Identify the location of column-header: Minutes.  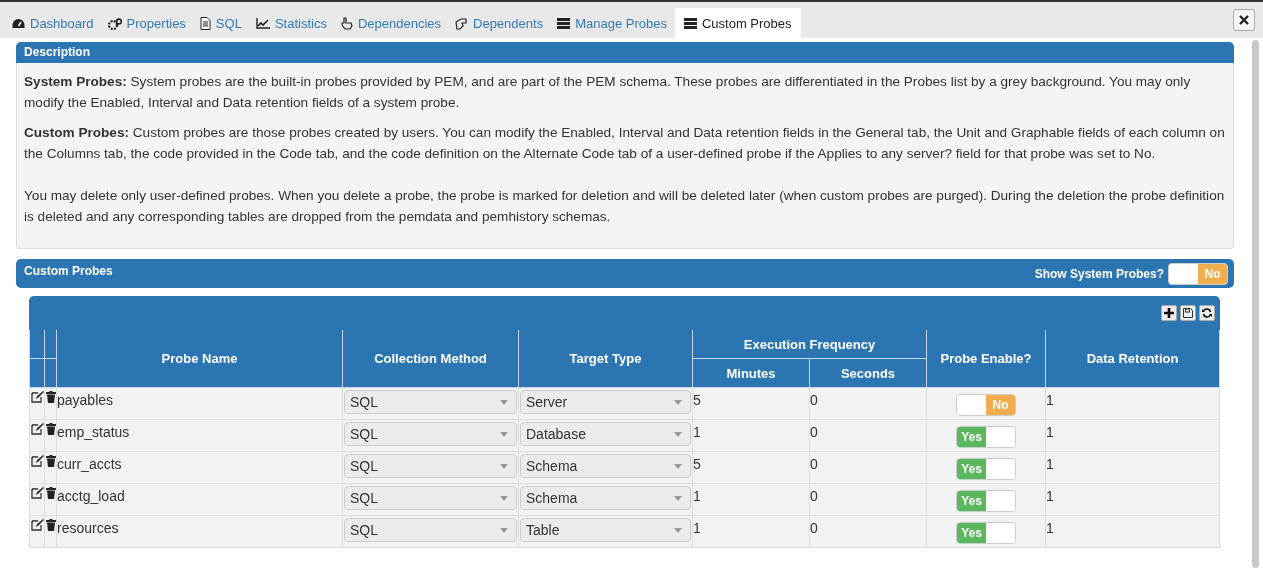
(751, 373).